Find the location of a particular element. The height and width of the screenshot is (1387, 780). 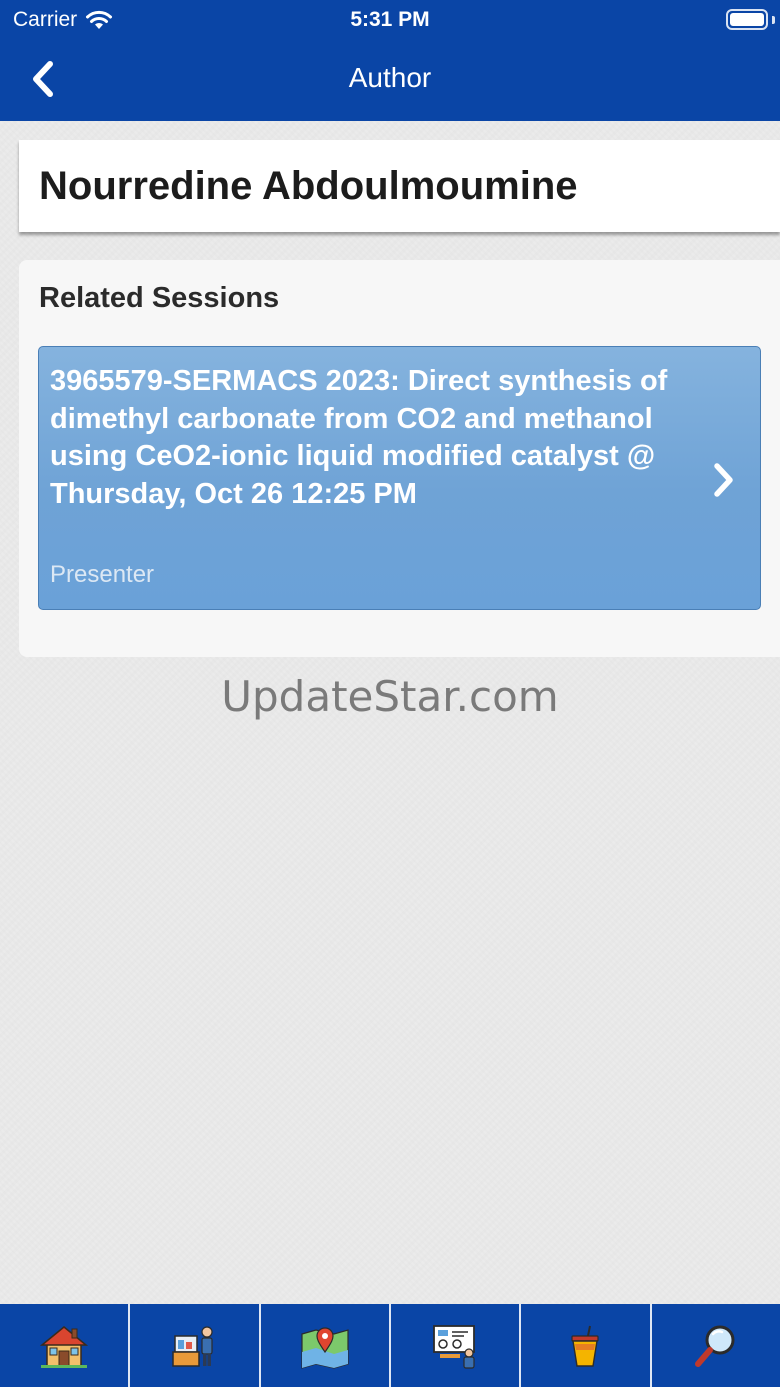

drink-icon is located at coordinates (585, 1346).